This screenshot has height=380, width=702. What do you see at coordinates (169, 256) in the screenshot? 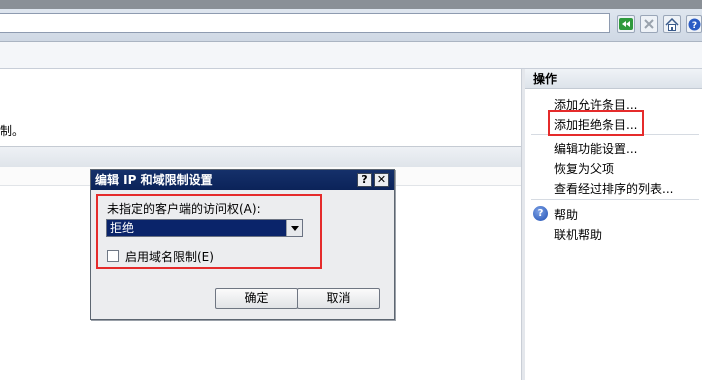
I see `enable-domain-restriction-label: 启用域名限制(E)` at bounding box center [169, 256].